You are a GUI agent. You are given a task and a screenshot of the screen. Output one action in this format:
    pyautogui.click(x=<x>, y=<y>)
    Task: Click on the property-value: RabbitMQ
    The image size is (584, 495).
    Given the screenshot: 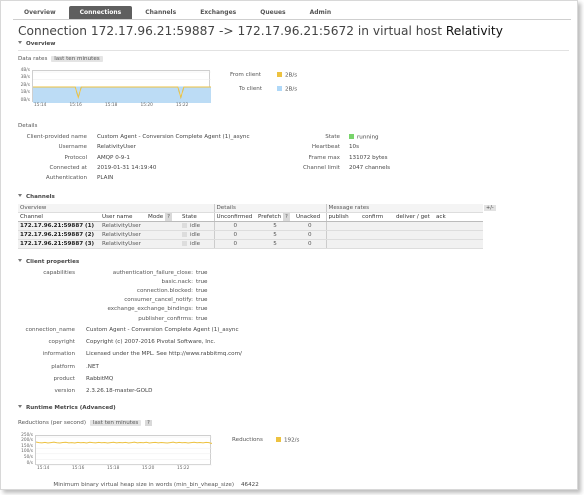 What is the action you would take?
    pyautogui.click(x=100, y=378)
    